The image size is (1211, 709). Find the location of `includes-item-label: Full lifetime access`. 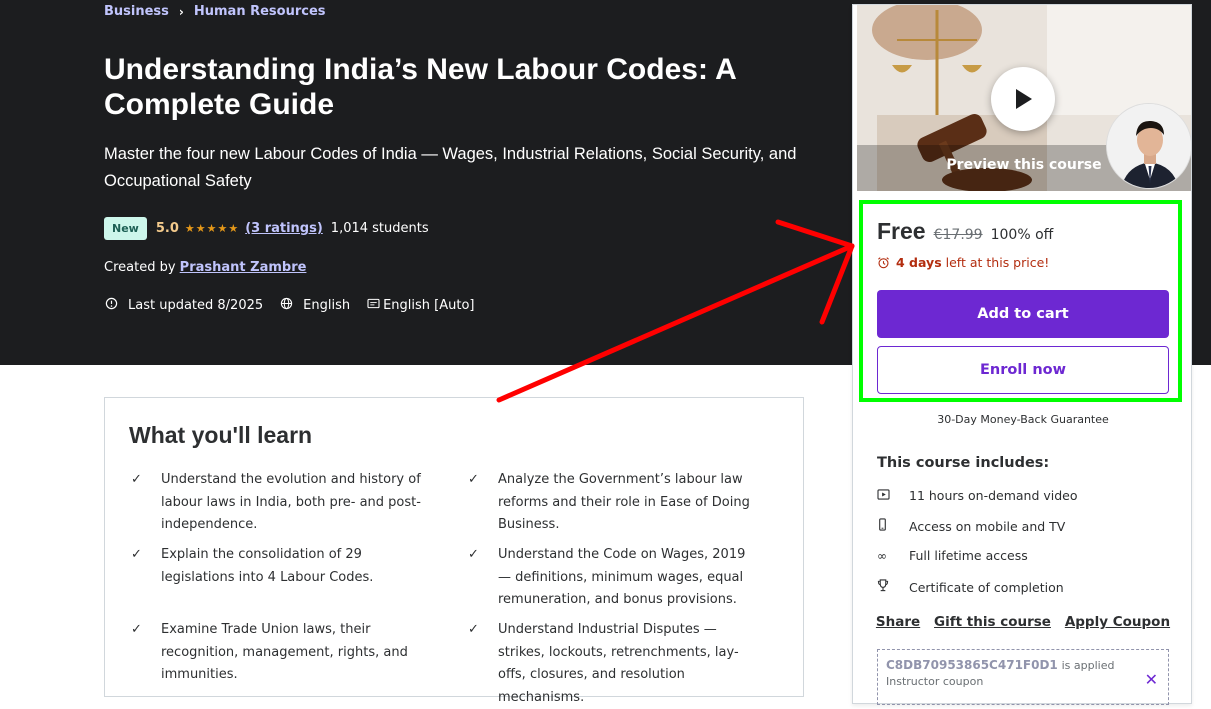

includes-item-label: Full lifetime access is located at coordinates (968, 555).